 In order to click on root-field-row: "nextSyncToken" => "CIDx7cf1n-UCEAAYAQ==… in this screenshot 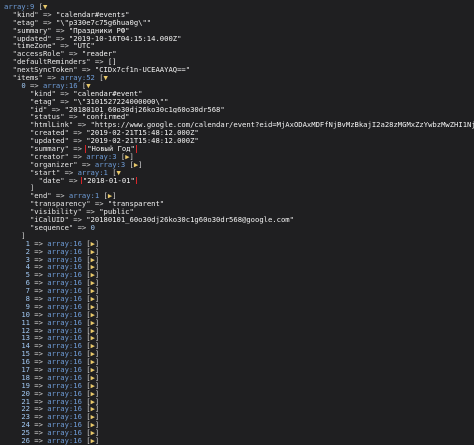, I will do `click(97, 70)`.